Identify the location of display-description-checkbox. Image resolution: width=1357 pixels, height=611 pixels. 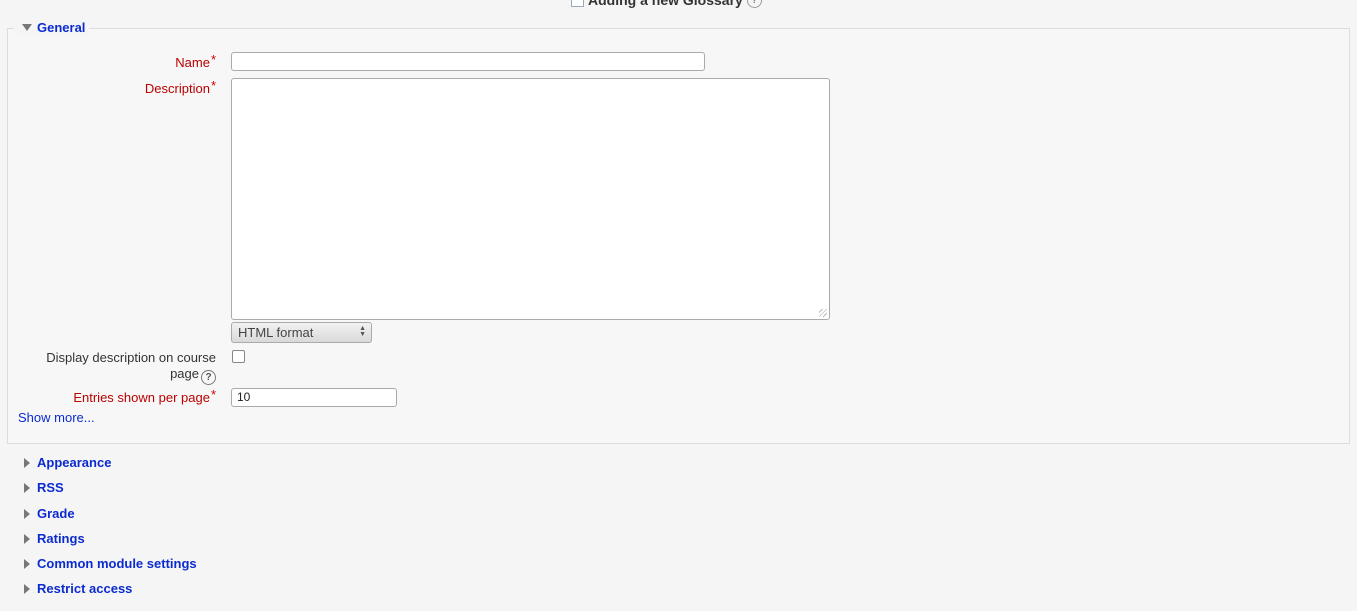
(238, 356).